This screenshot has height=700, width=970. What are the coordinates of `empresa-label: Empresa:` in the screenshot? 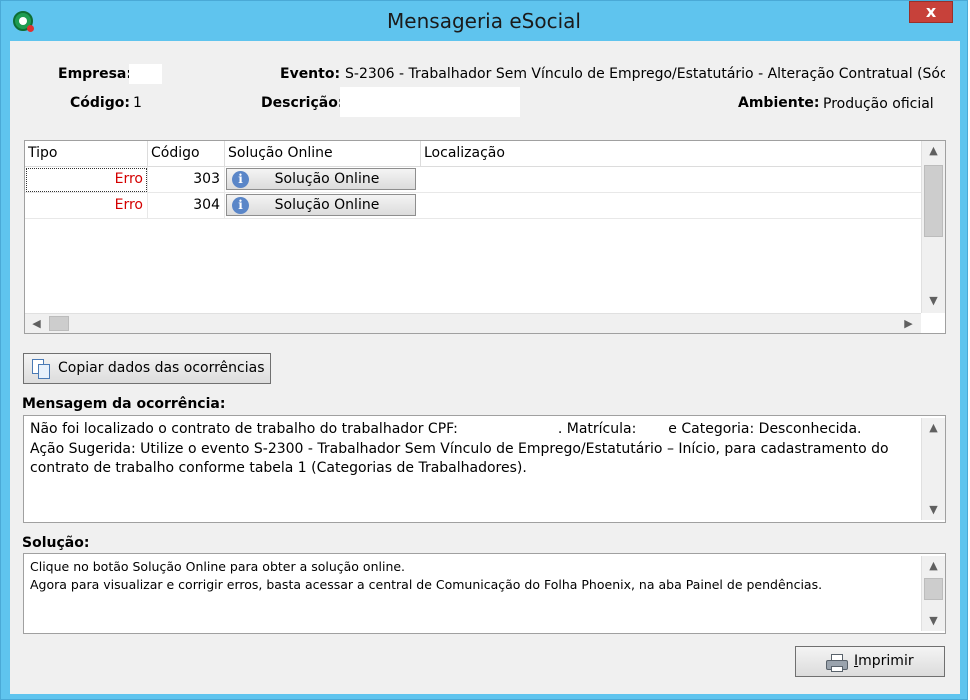 It's located at (95, 74).